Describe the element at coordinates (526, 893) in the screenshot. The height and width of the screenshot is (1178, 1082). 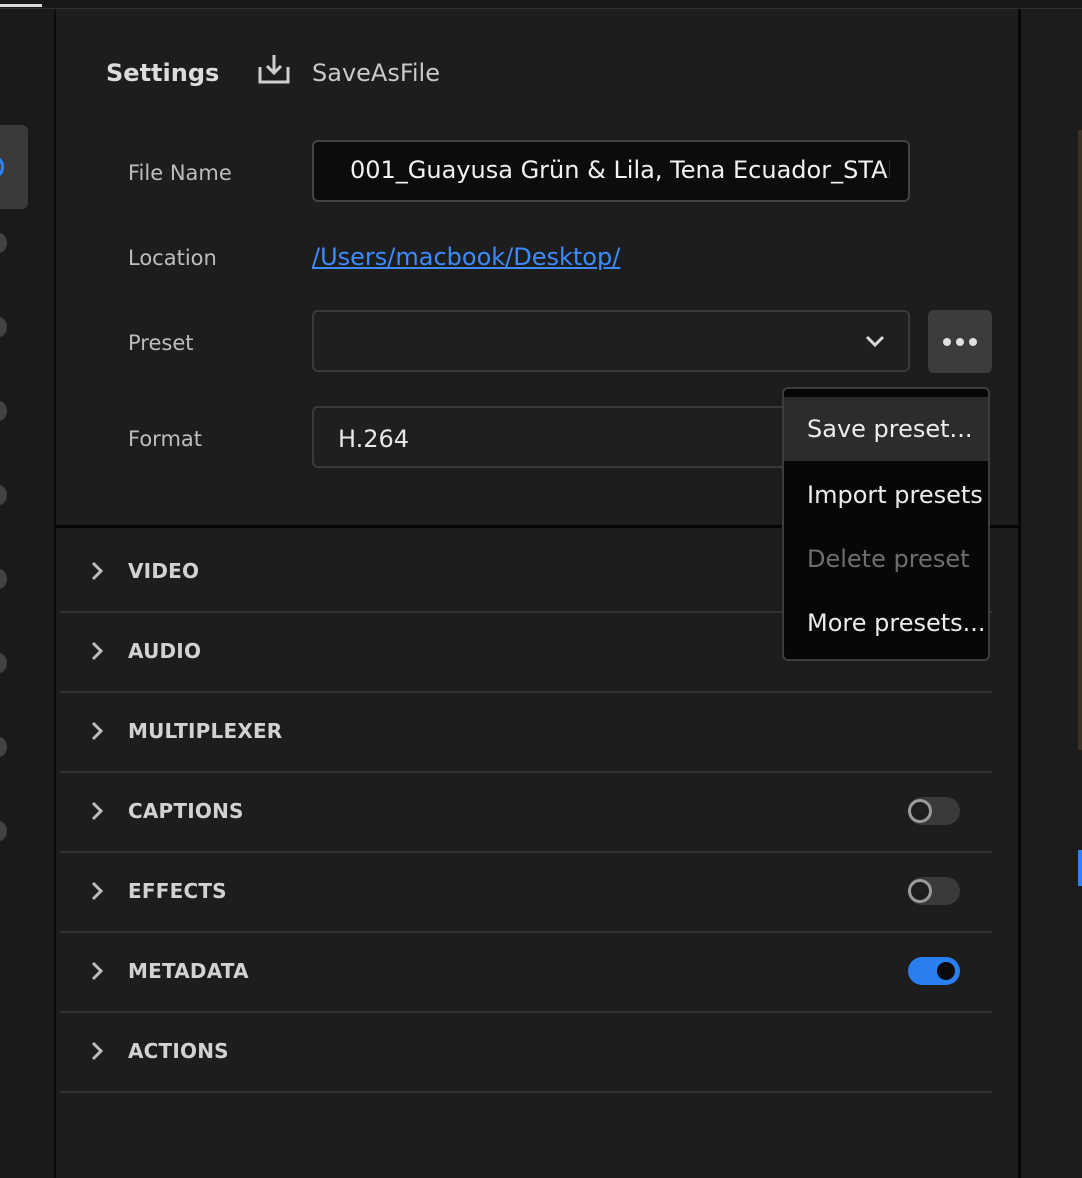
I see `section-effects: EFFECTS` at that location.